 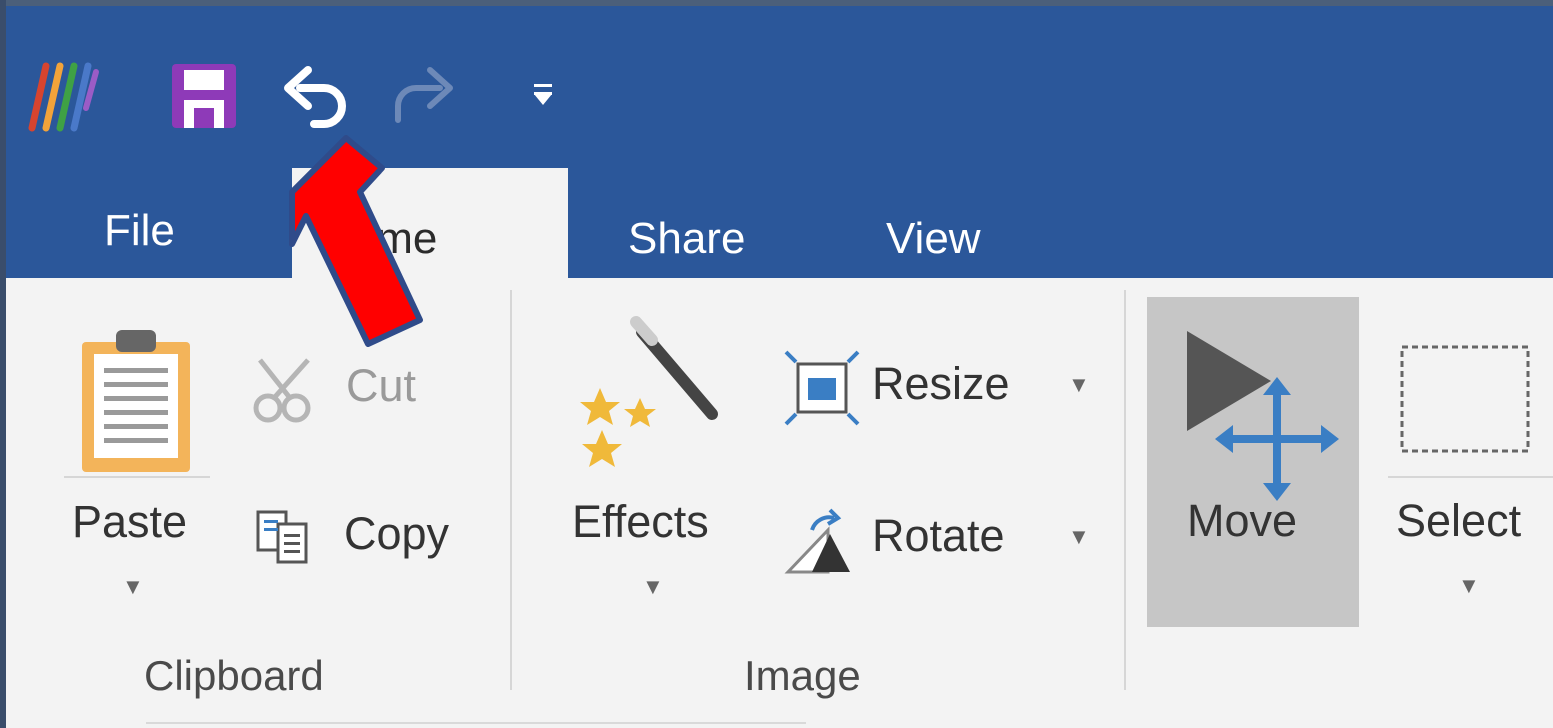 I want to click on rotate-label: Rotate, so click(x=938, y=535).